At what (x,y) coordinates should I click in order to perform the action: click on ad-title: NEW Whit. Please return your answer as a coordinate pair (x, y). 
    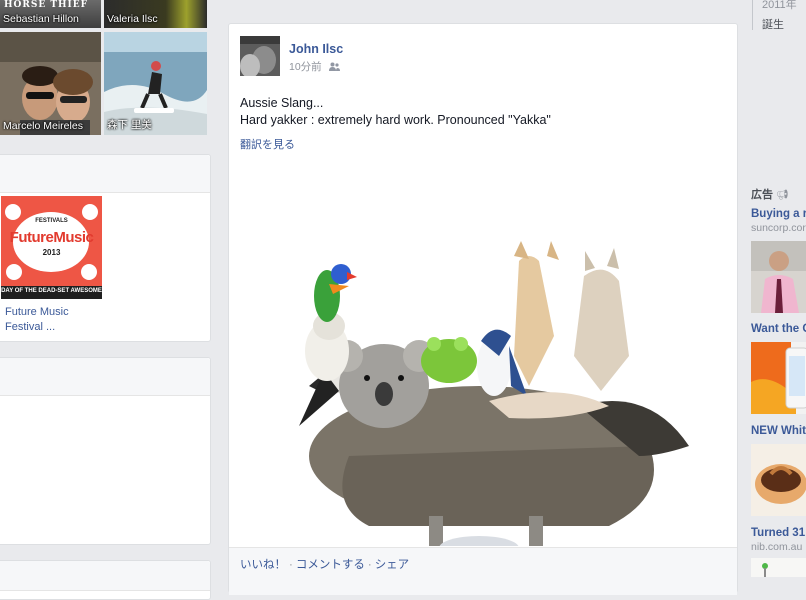
    Looking at the image, I should click on (778, 431).